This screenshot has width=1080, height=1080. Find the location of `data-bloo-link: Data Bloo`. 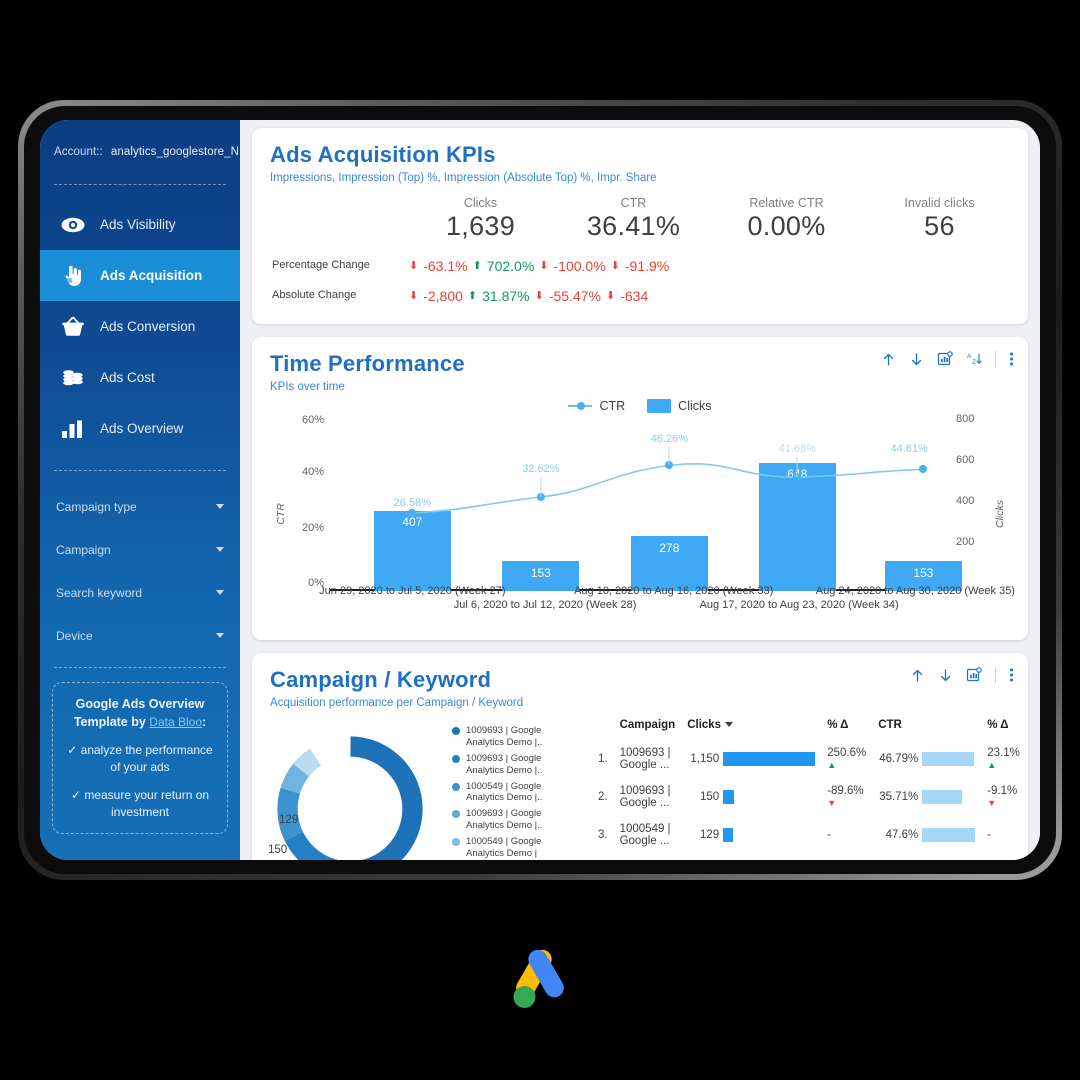

data-bloo-link: Data Bloo is located at coordinates (175, 722).